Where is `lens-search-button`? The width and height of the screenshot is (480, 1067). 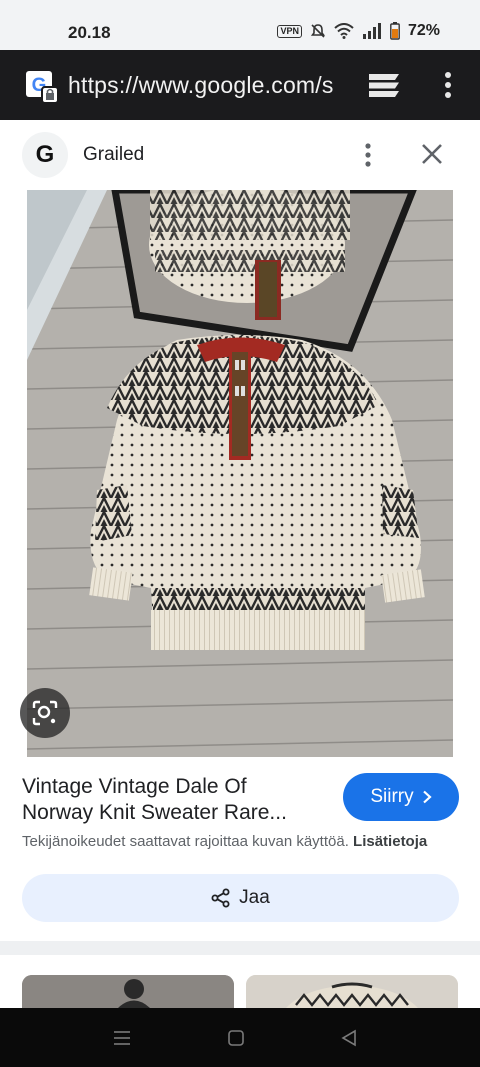 lens-search-button is located at coordinates (45, 713).